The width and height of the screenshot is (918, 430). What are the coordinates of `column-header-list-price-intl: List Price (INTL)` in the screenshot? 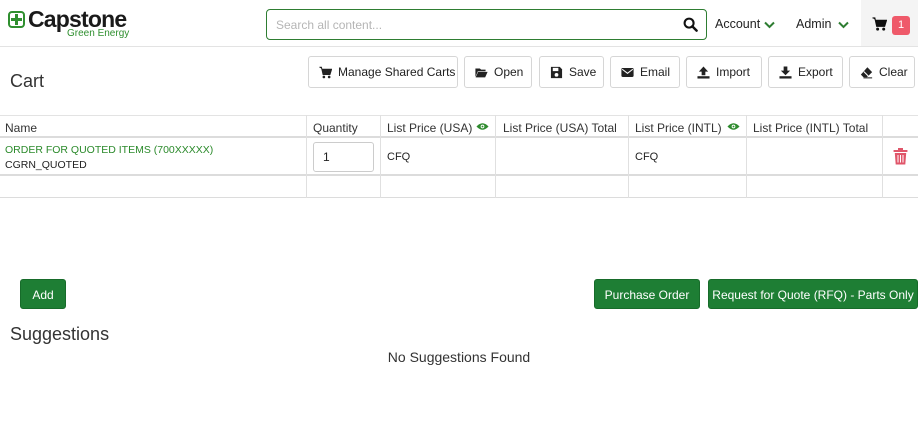 It's located at (678, 128).